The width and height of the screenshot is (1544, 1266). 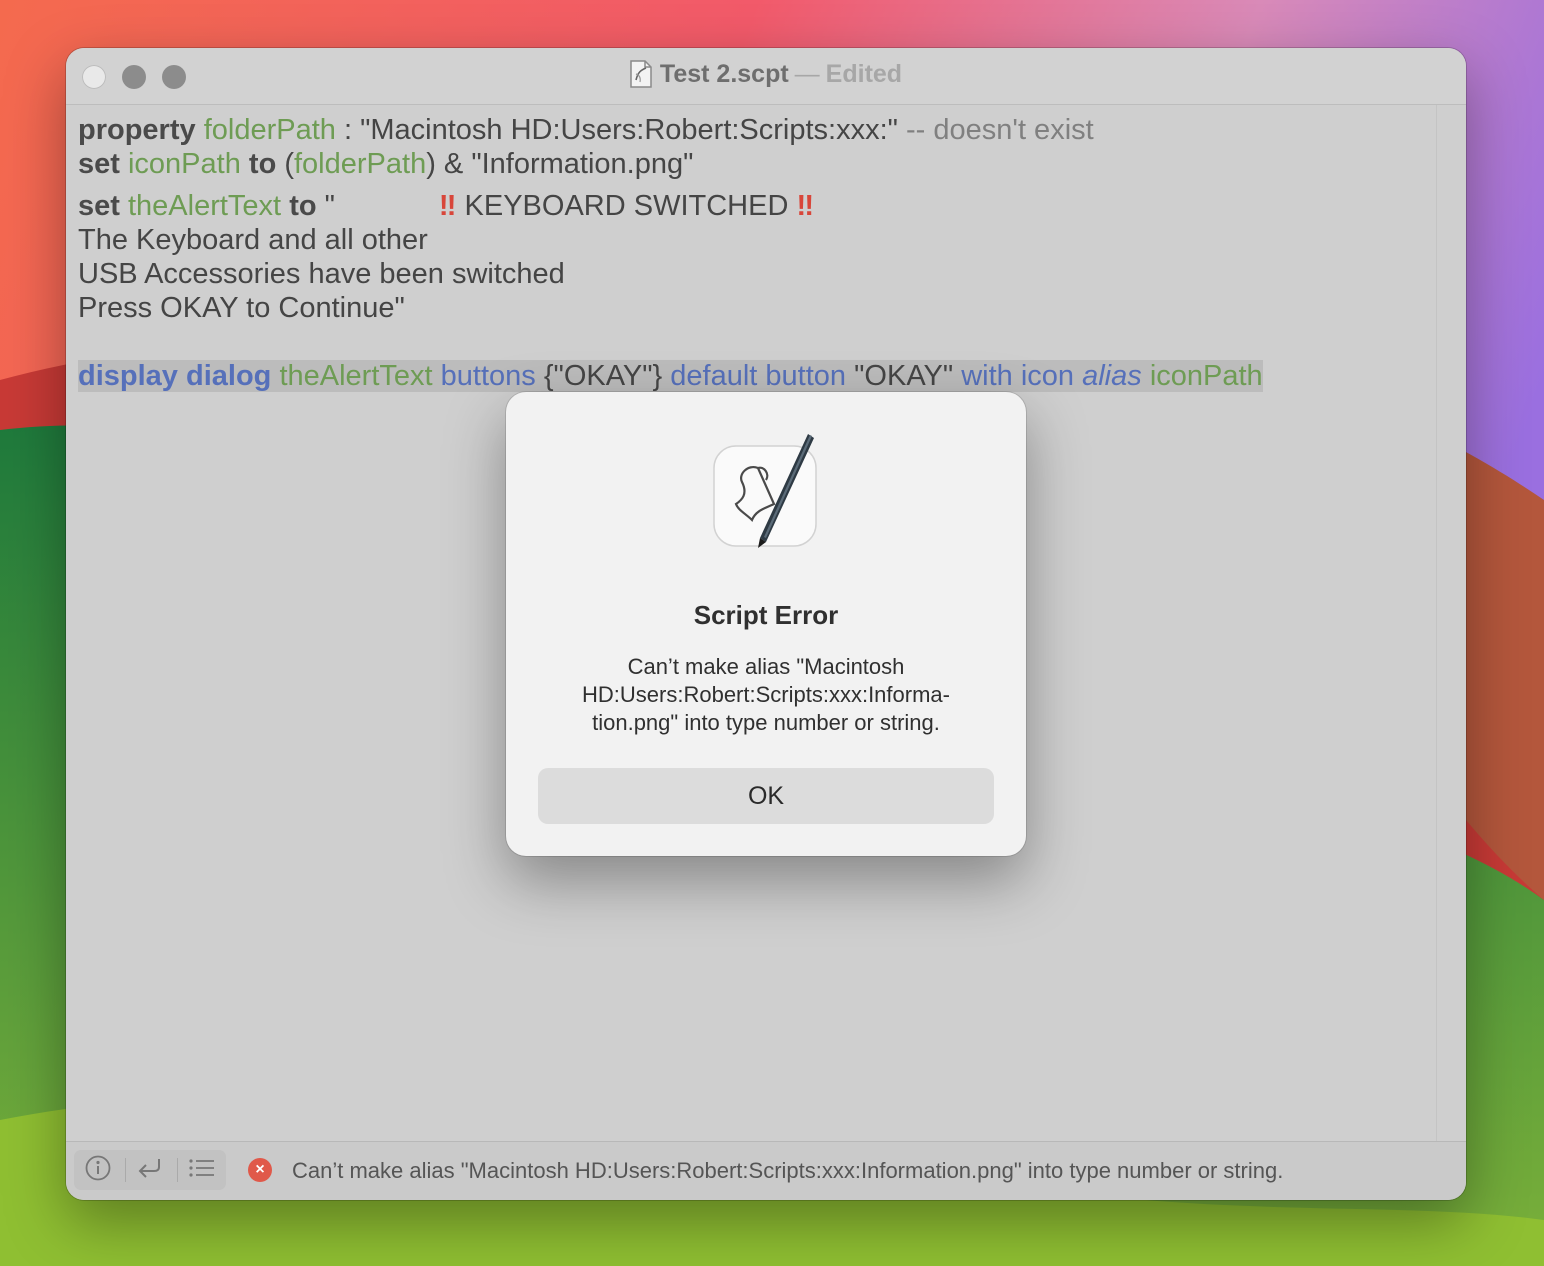 What do you see at coordinates (765, 491) in the screenshot?
I see `script-editor-app-icon` at bounding box center [765, 491].